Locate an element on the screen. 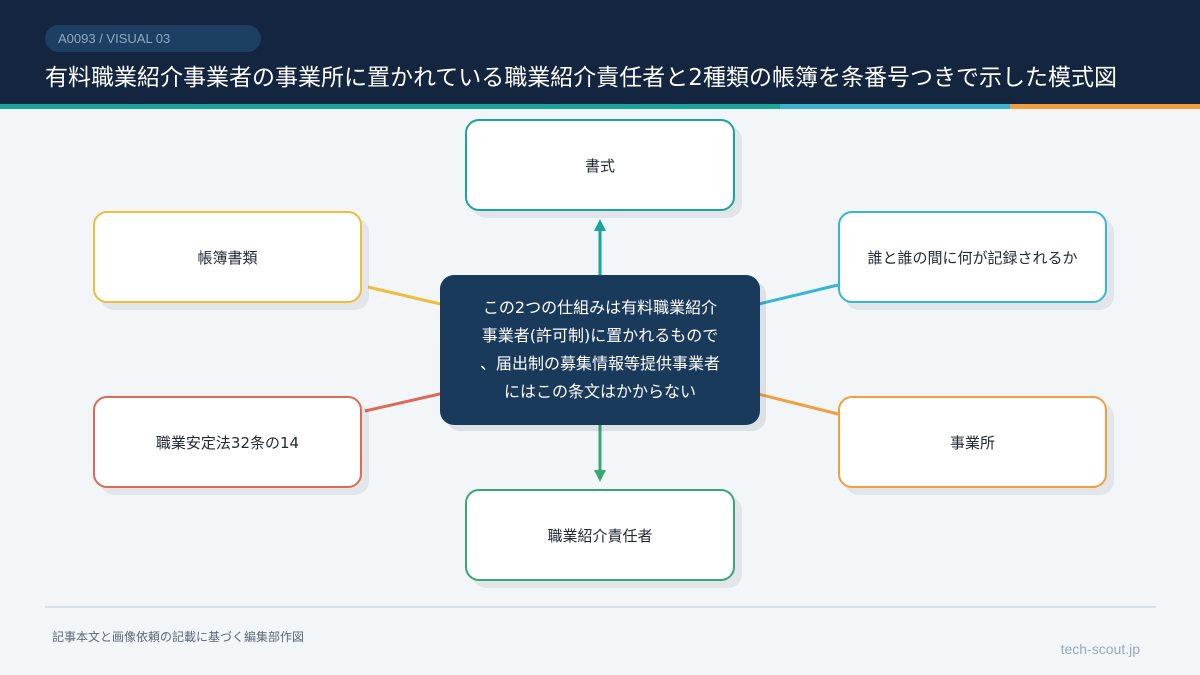 This screenshot has width=1200, height=675. node-left-upper-label: 帳簿書類 is located at coordinates (227, 257).